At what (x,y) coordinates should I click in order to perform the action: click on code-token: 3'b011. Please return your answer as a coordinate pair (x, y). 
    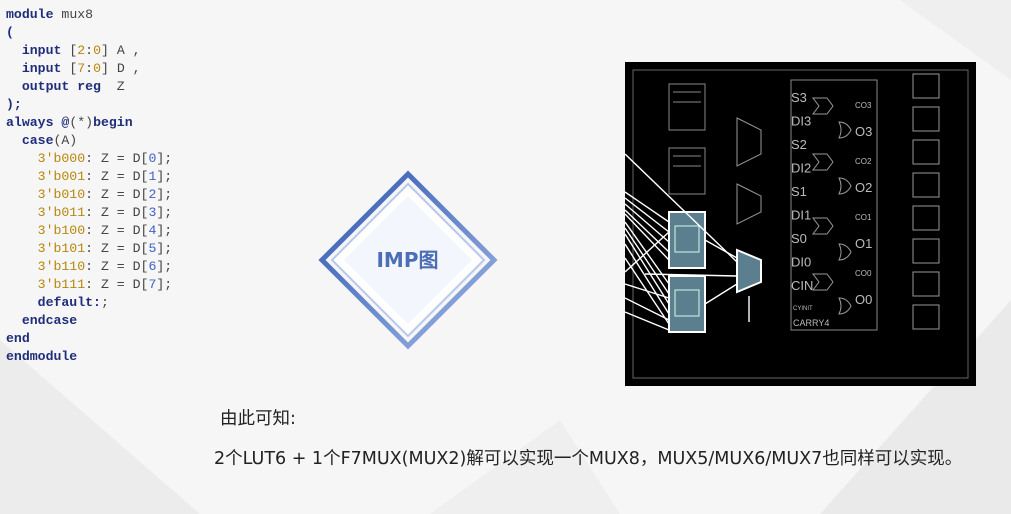
    Looking at the image, I should click on (46, 212).